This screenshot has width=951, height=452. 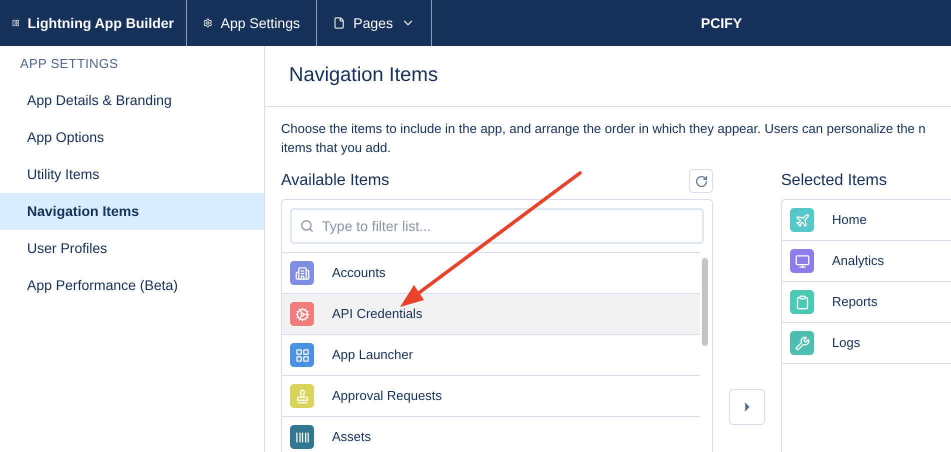 I want to click on selected-item: Analytics, so click(x=866, y=261).